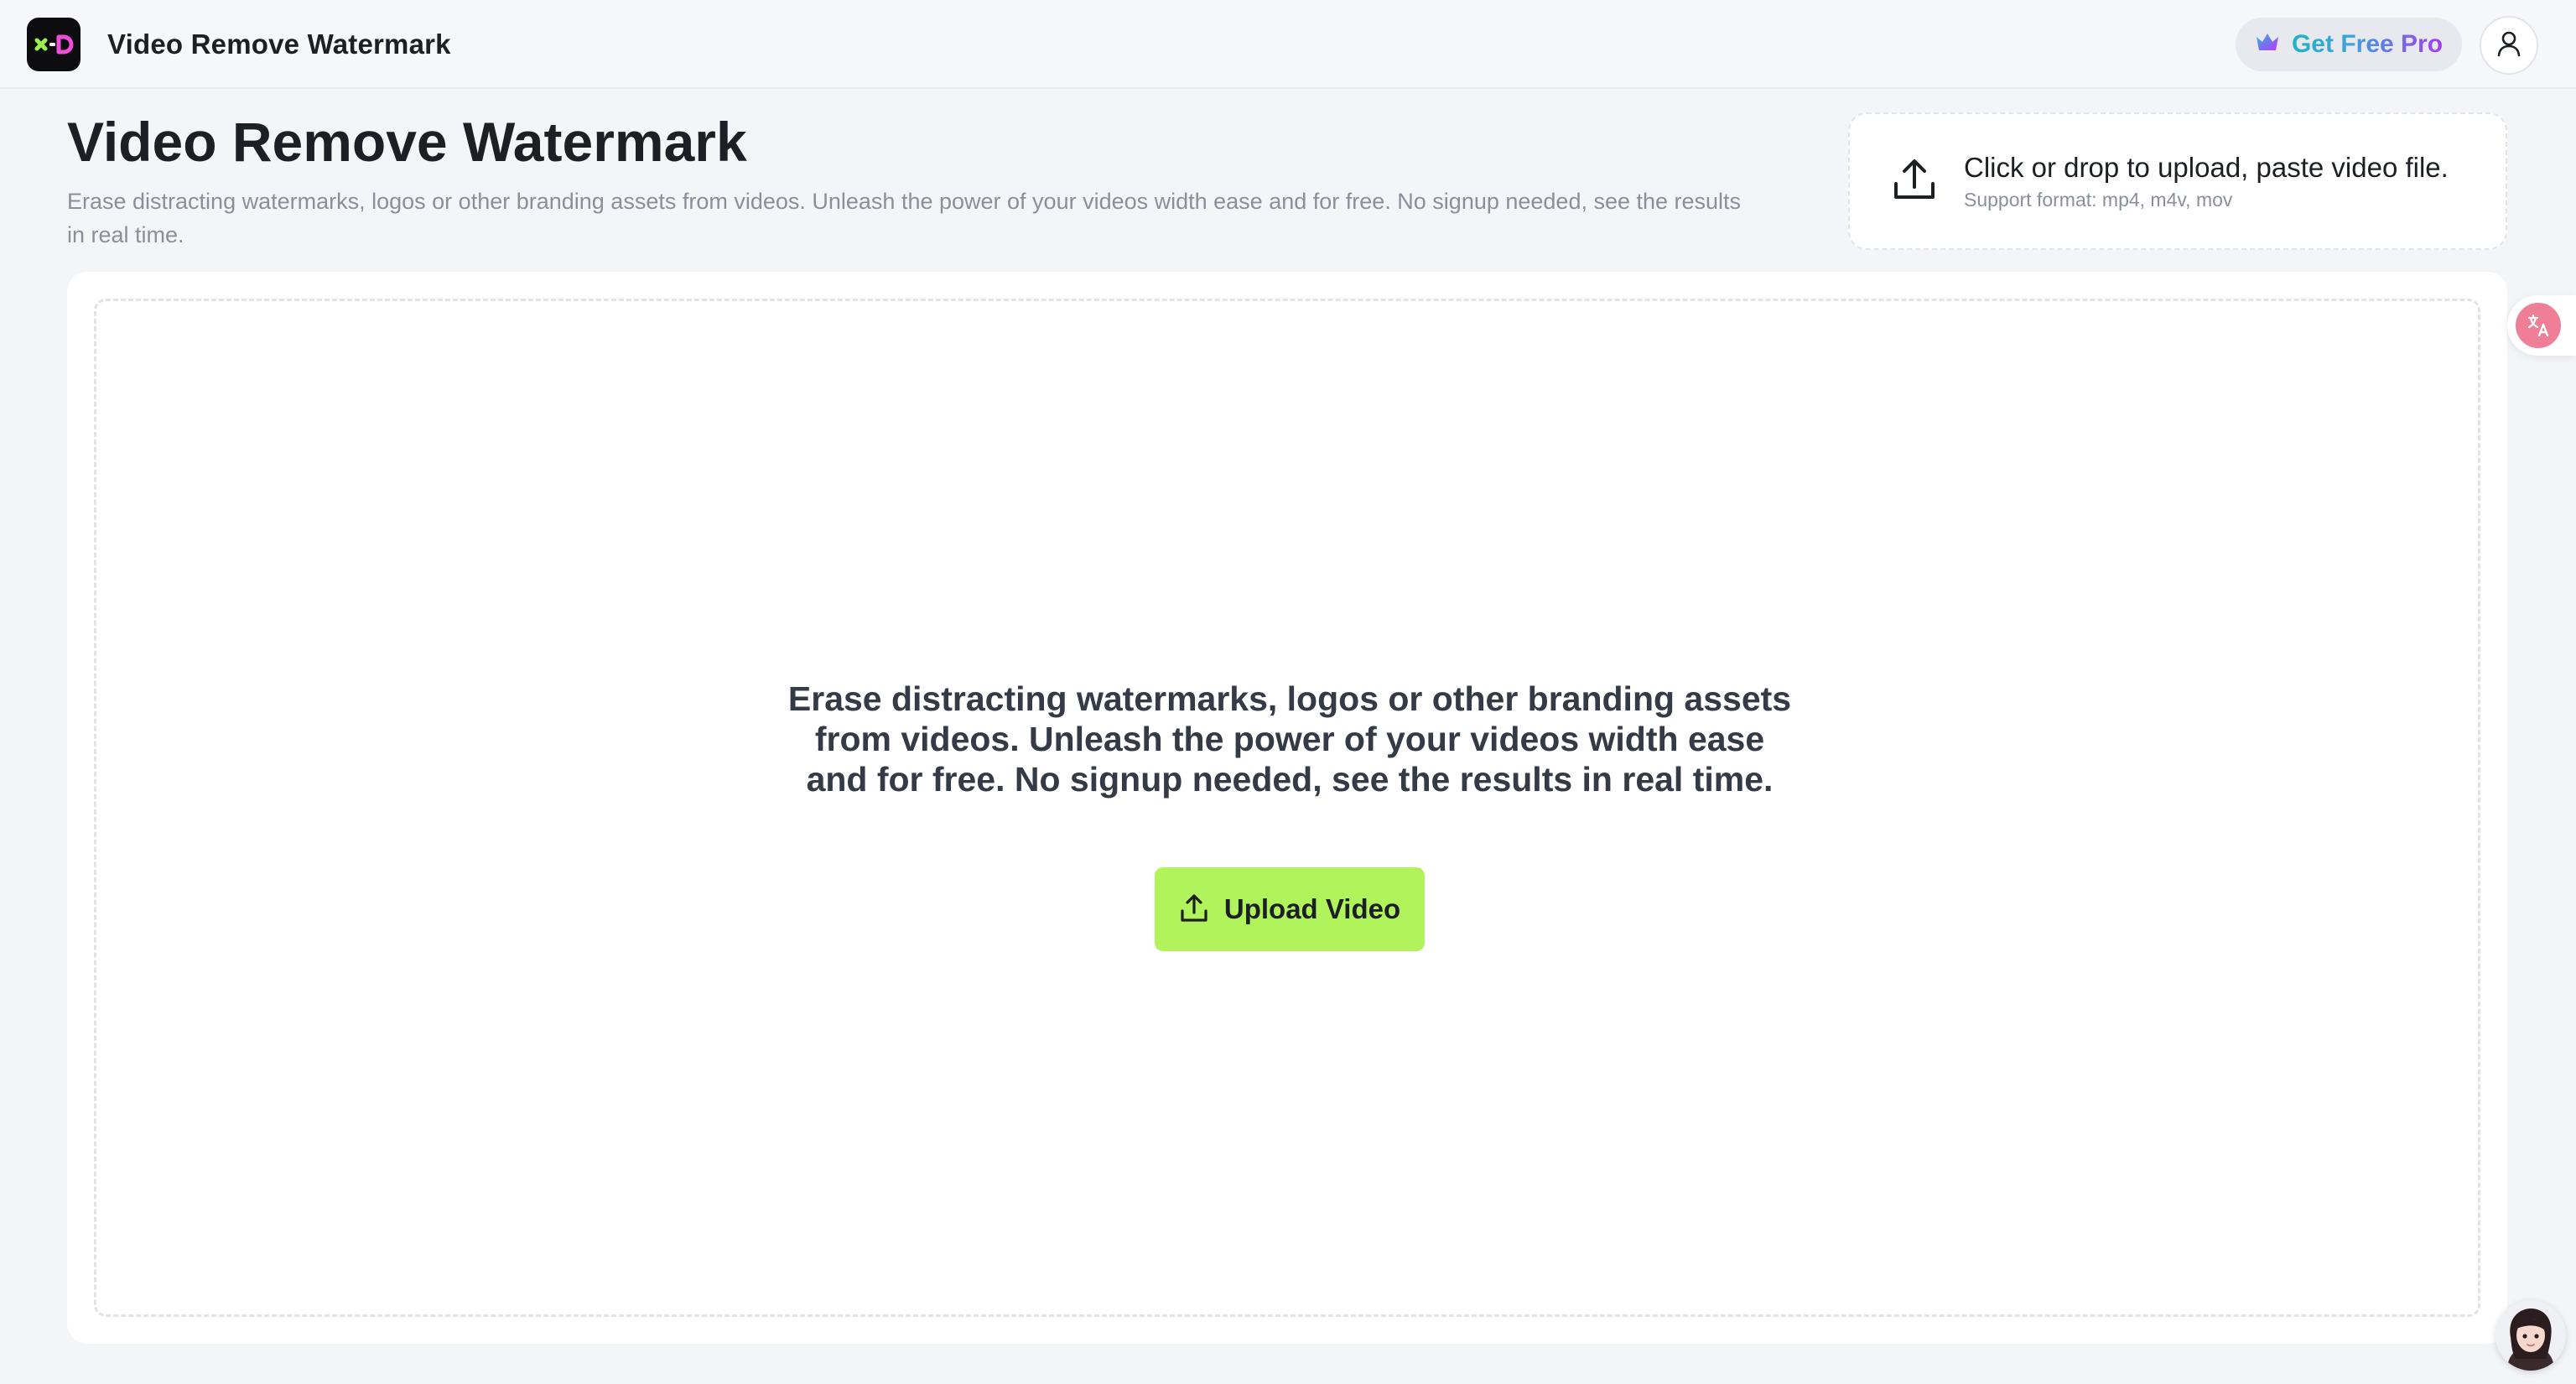 The width and height of the screenshot is (2576, 1384). What do you see at coordinates (1288, 44) in the screenshot?
I see `top-bar: Video Remove Watermark Get Free Pro` at bounding box center [1288, 44].